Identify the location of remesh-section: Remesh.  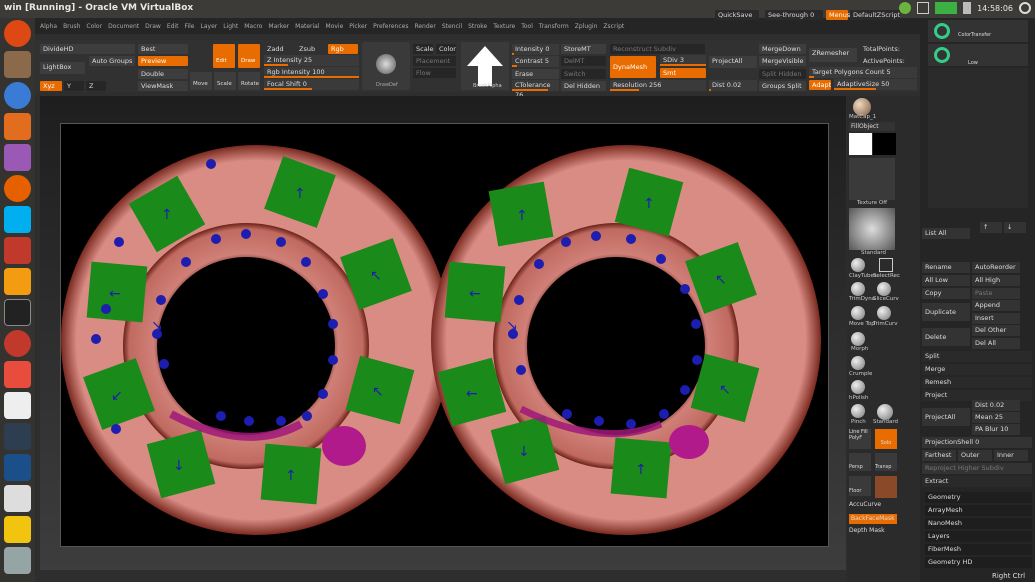
(977, 382).